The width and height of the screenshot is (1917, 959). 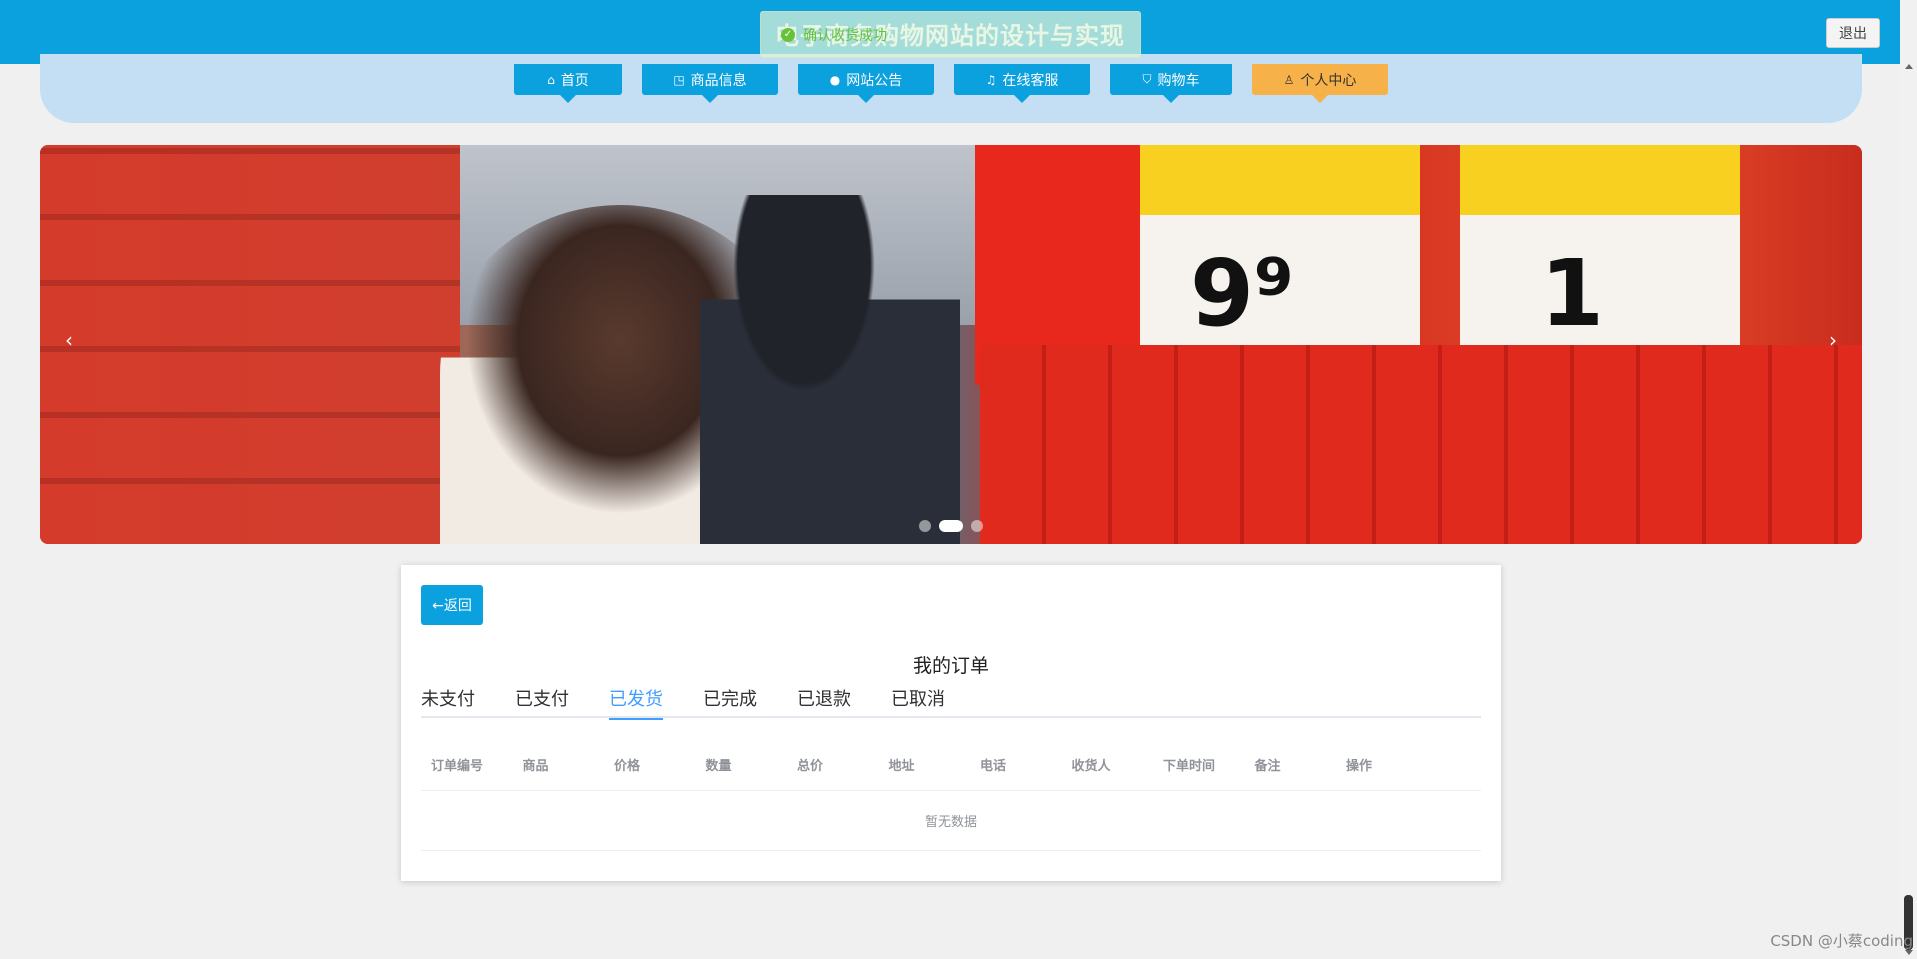 What do you see at coordinates (1178, 80) in the screenshot?
I see `nav-item-label: 购物车` at bounding box center [1178, 80].